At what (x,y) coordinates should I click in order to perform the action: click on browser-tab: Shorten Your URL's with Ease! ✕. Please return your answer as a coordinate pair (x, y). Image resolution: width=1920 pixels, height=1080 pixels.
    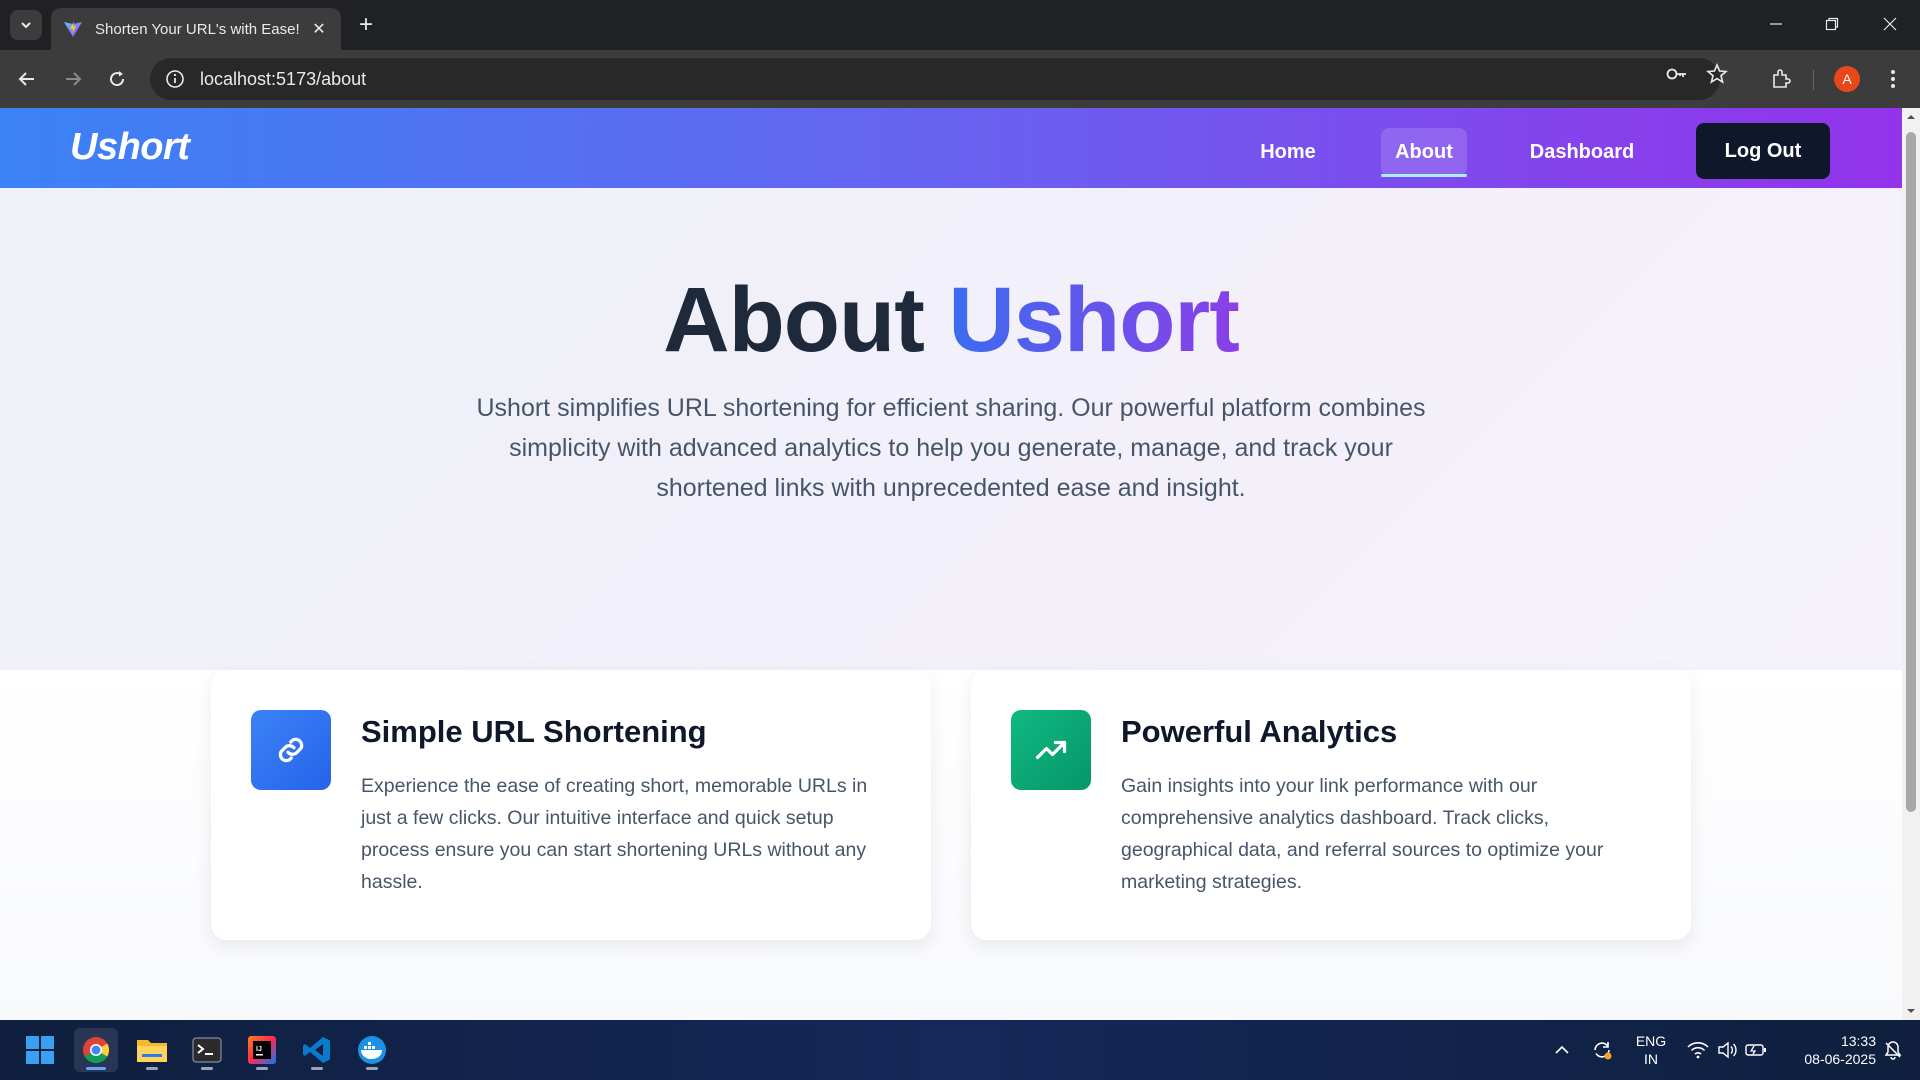
    Looking at the image, I should click on (196, 29).